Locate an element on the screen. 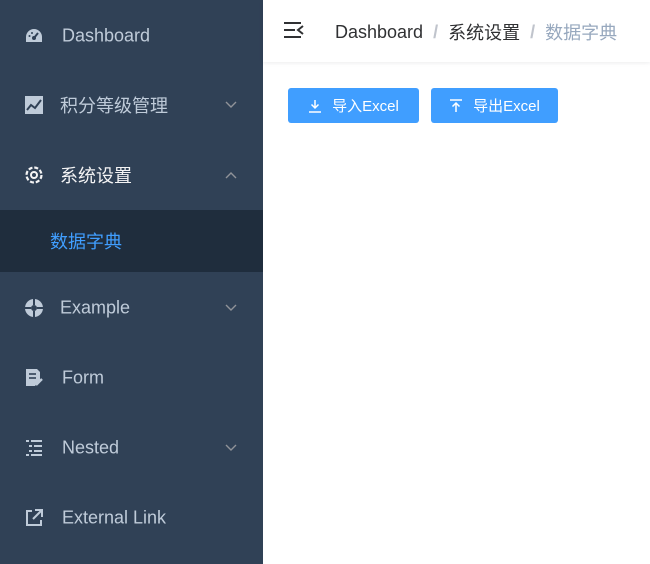 This screenshot has width=650, height=564. nested-icon is located at coordinates (34, 448).